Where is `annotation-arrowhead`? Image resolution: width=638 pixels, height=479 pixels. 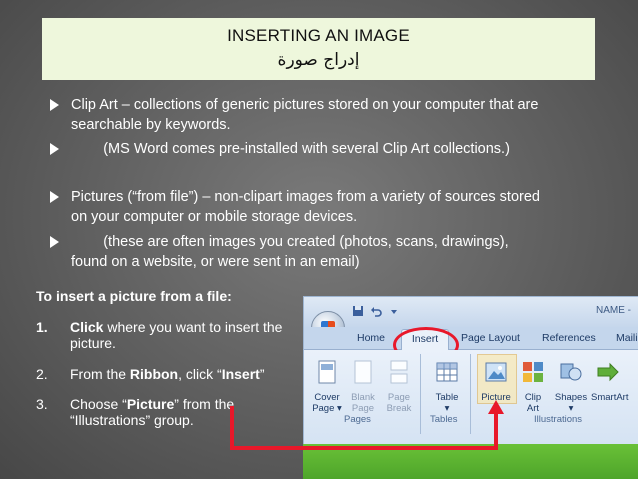 annotation-arrowhead is located at coordinates (496, 407).